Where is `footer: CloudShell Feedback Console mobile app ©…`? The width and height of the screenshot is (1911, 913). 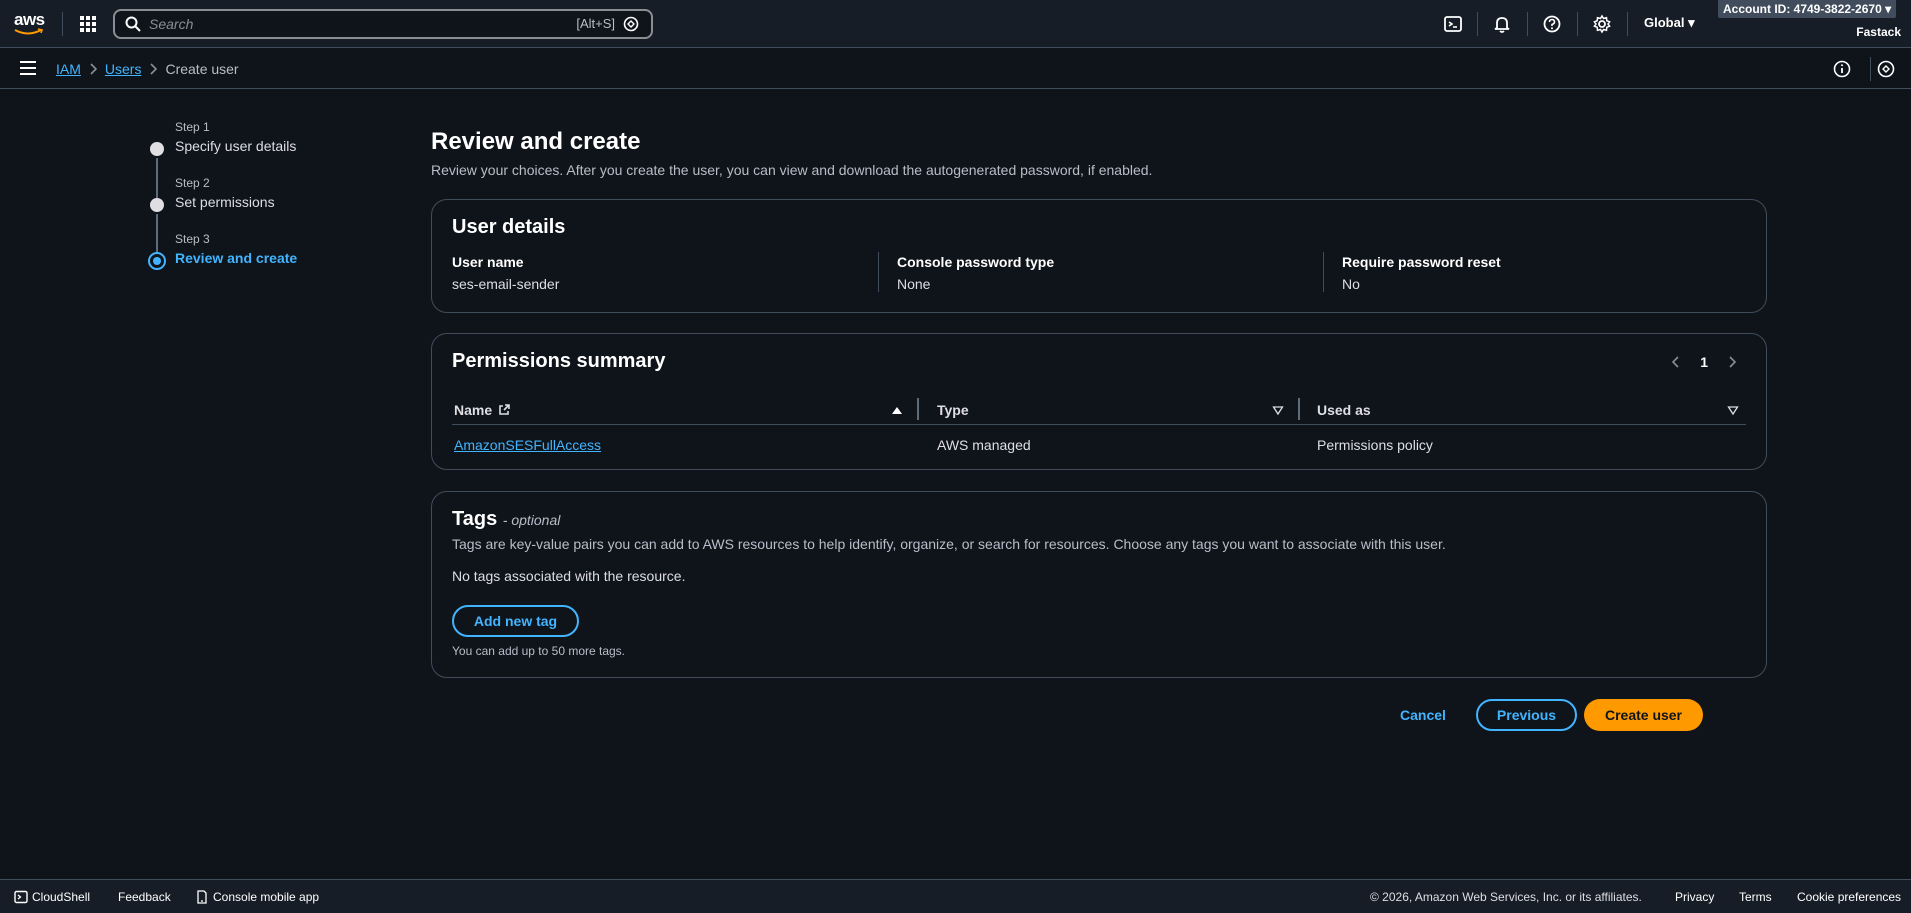
footer: CloudShell Feedback Console mobile app ©… is located at coordinates (955, 896).